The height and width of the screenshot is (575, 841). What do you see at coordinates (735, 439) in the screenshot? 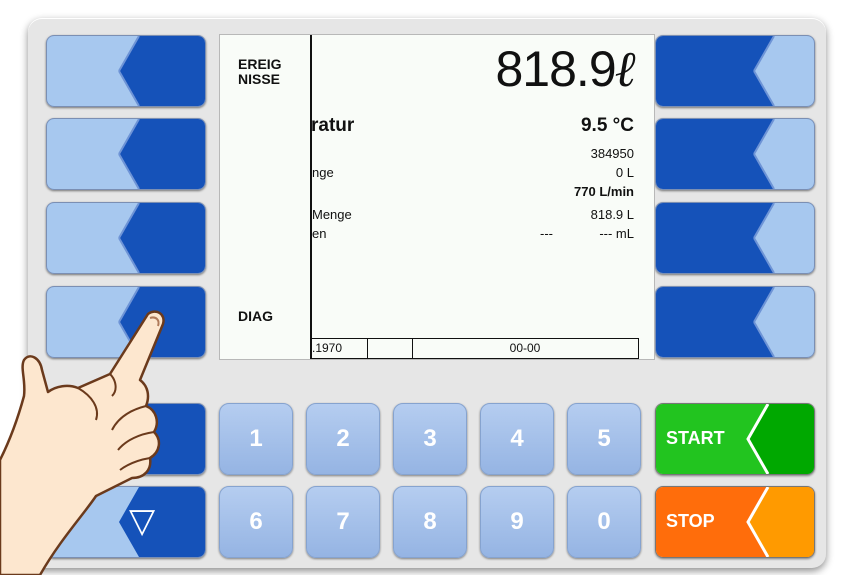
I see `start-button: START` at bounding box center [735, 439].